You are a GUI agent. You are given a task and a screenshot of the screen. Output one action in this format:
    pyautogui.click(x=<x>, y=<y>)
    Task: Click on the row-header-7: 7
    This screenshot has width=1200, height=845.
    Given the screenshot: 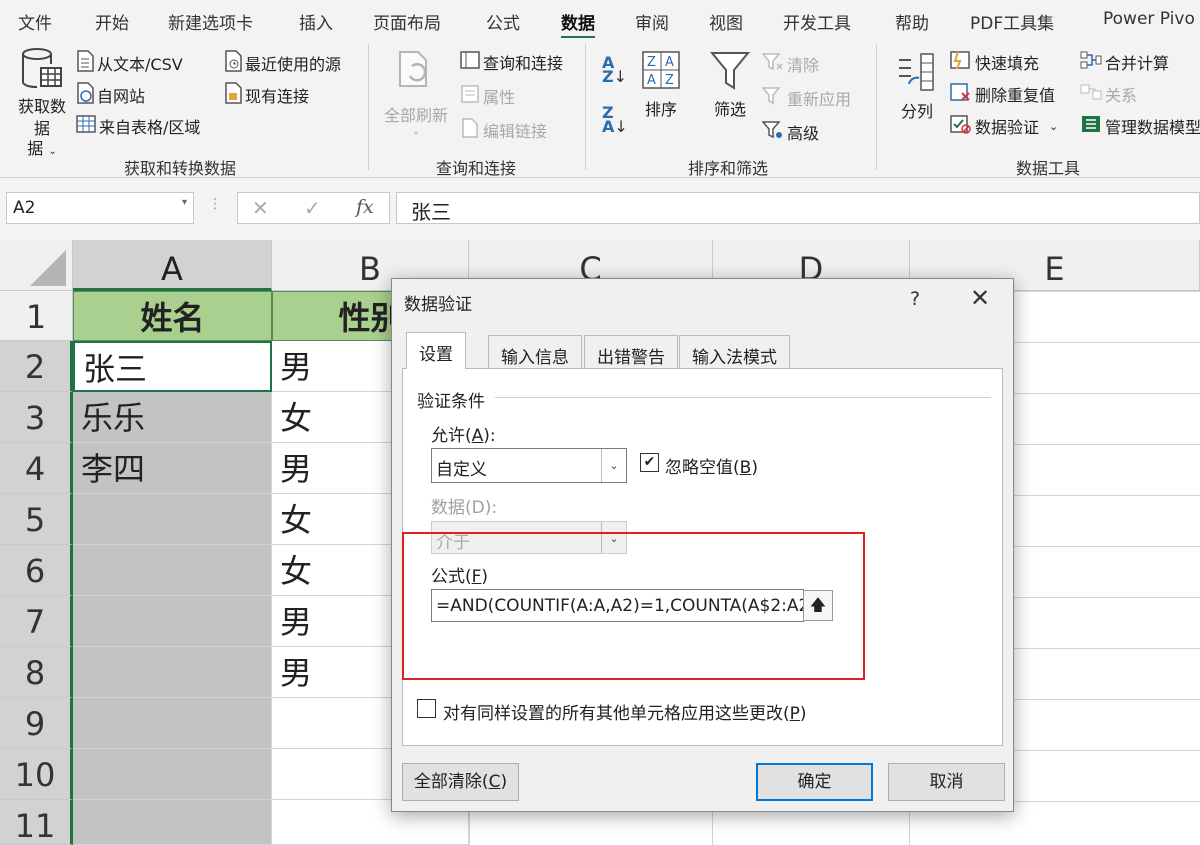 What is the action you would take?
    pyautogui.click(x=36, y=621)
    